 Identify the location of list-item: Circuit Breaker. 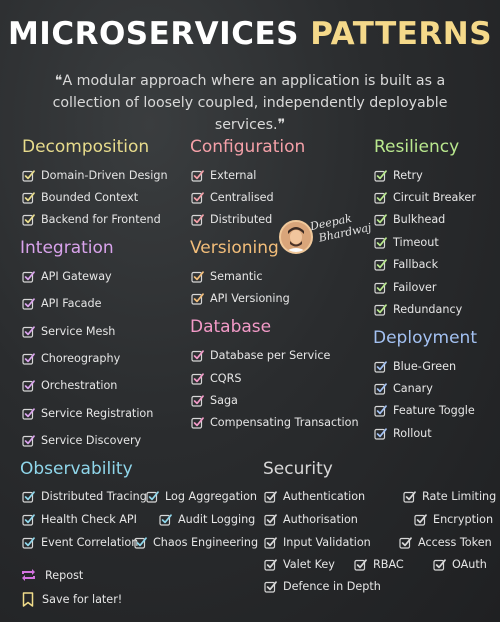
(425, 197).